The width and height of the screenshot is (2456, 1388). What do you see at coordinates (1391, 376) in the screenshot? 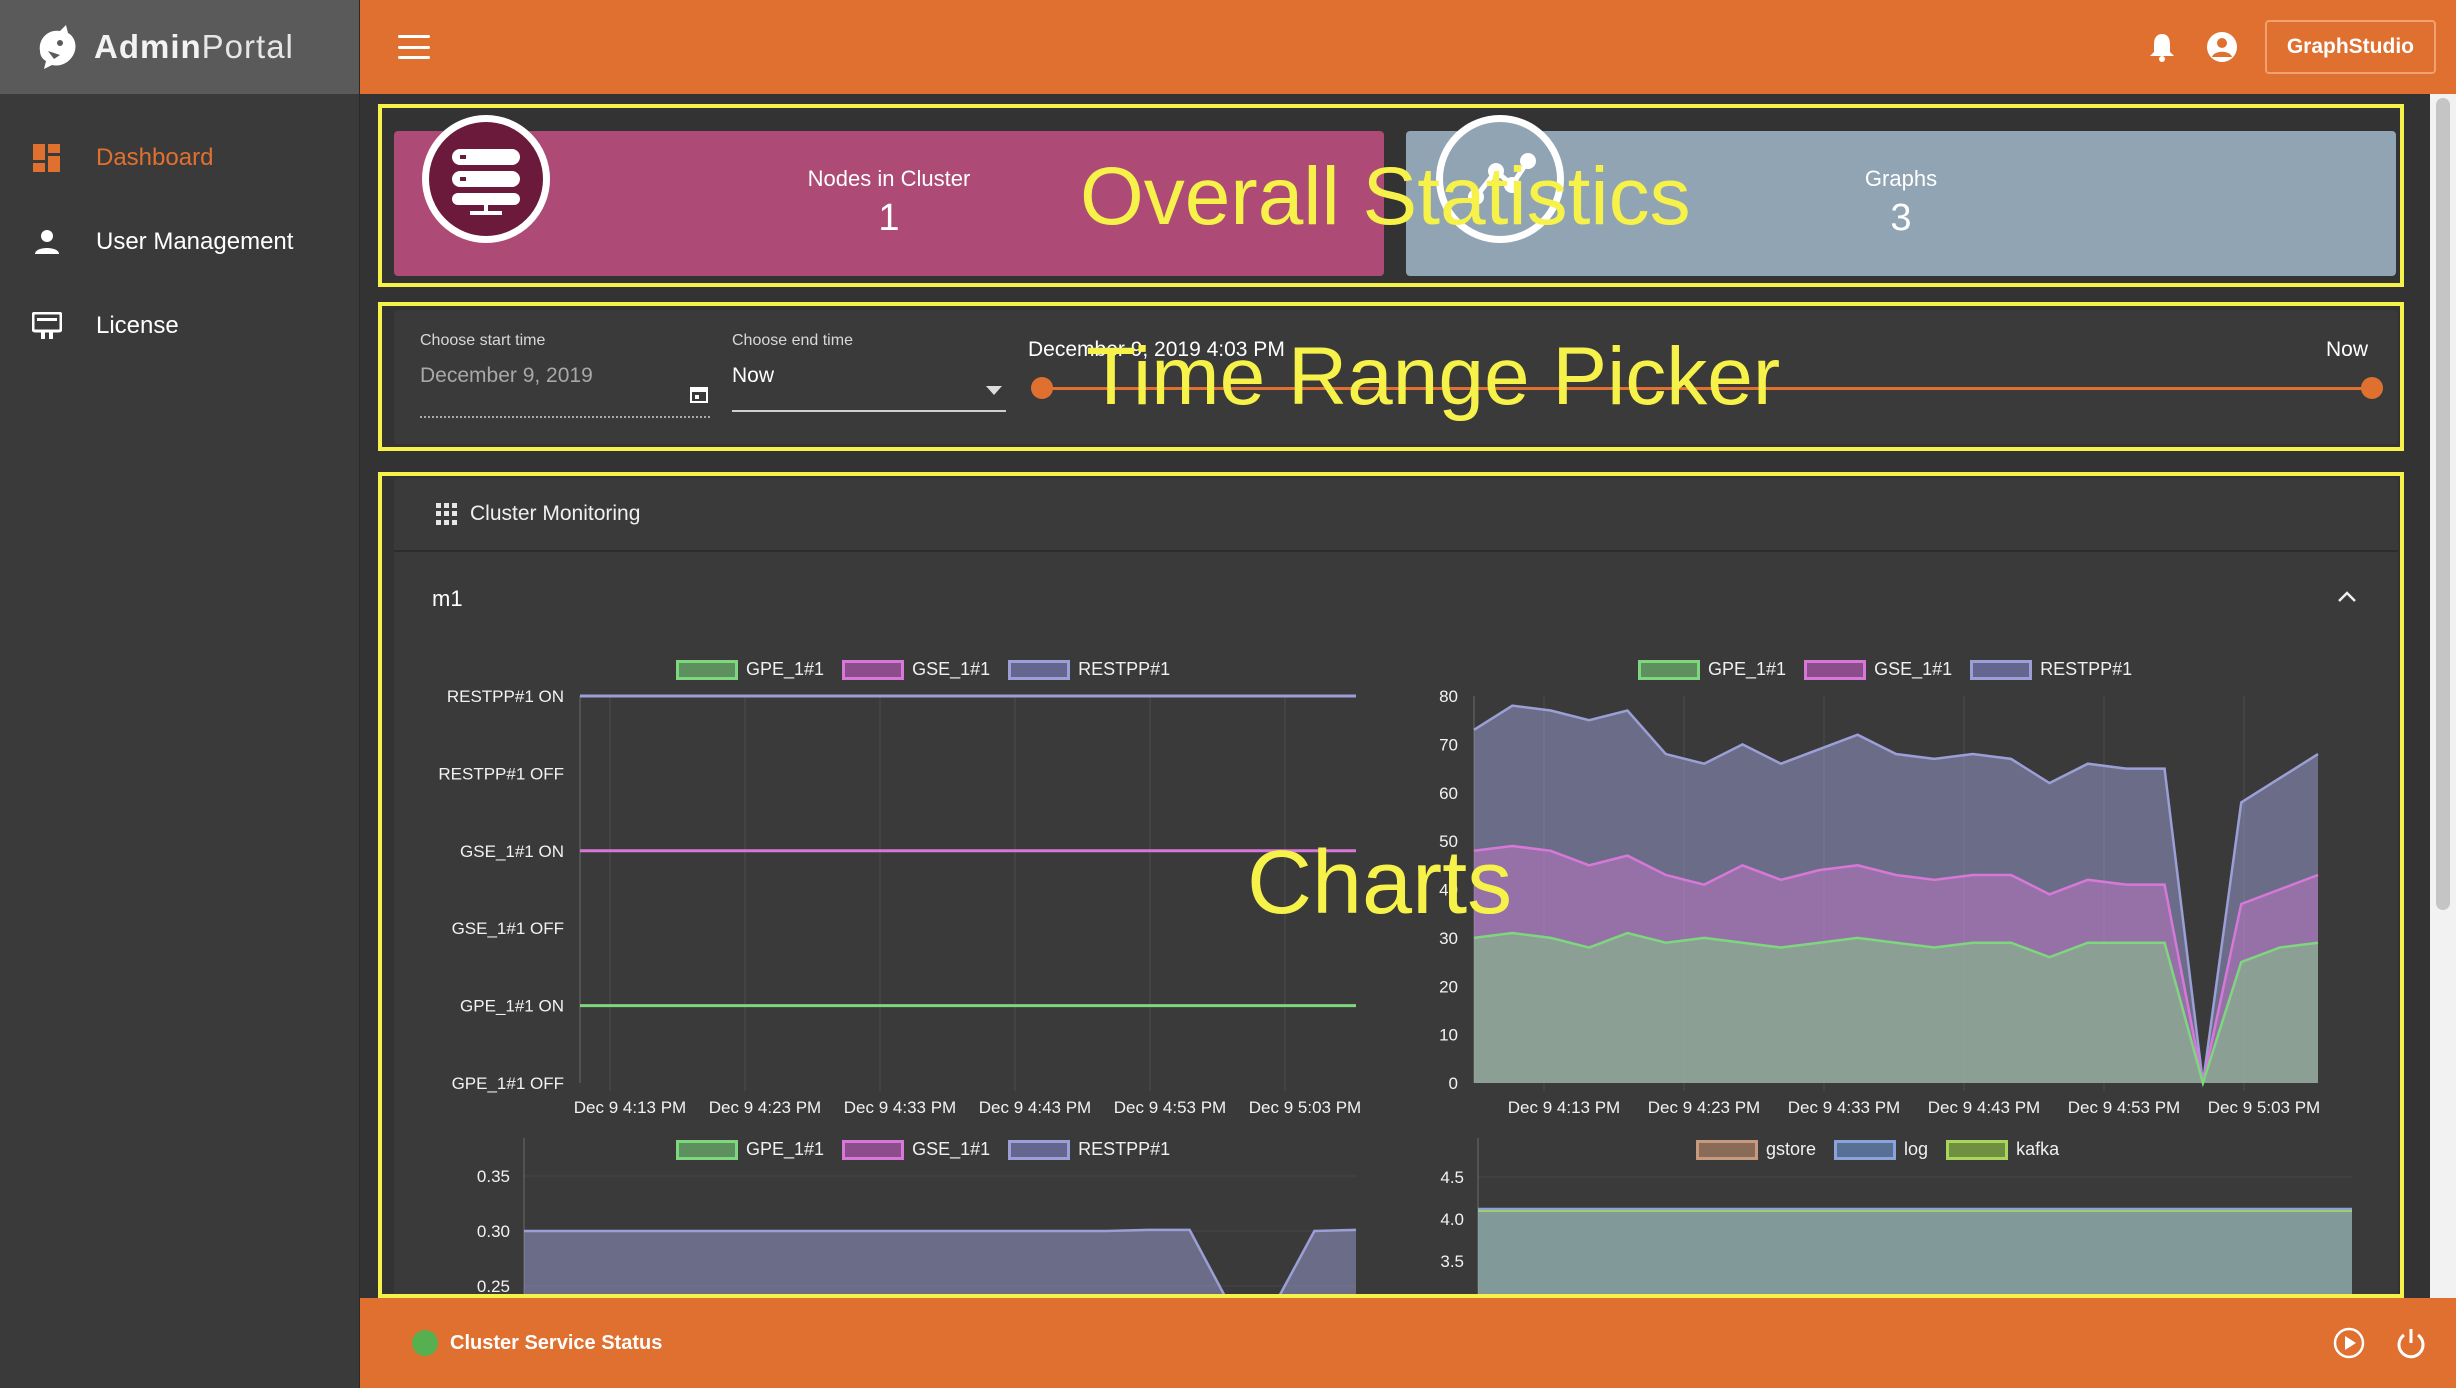
I see `time-range-highlight` at bounding box center [1391, 376].